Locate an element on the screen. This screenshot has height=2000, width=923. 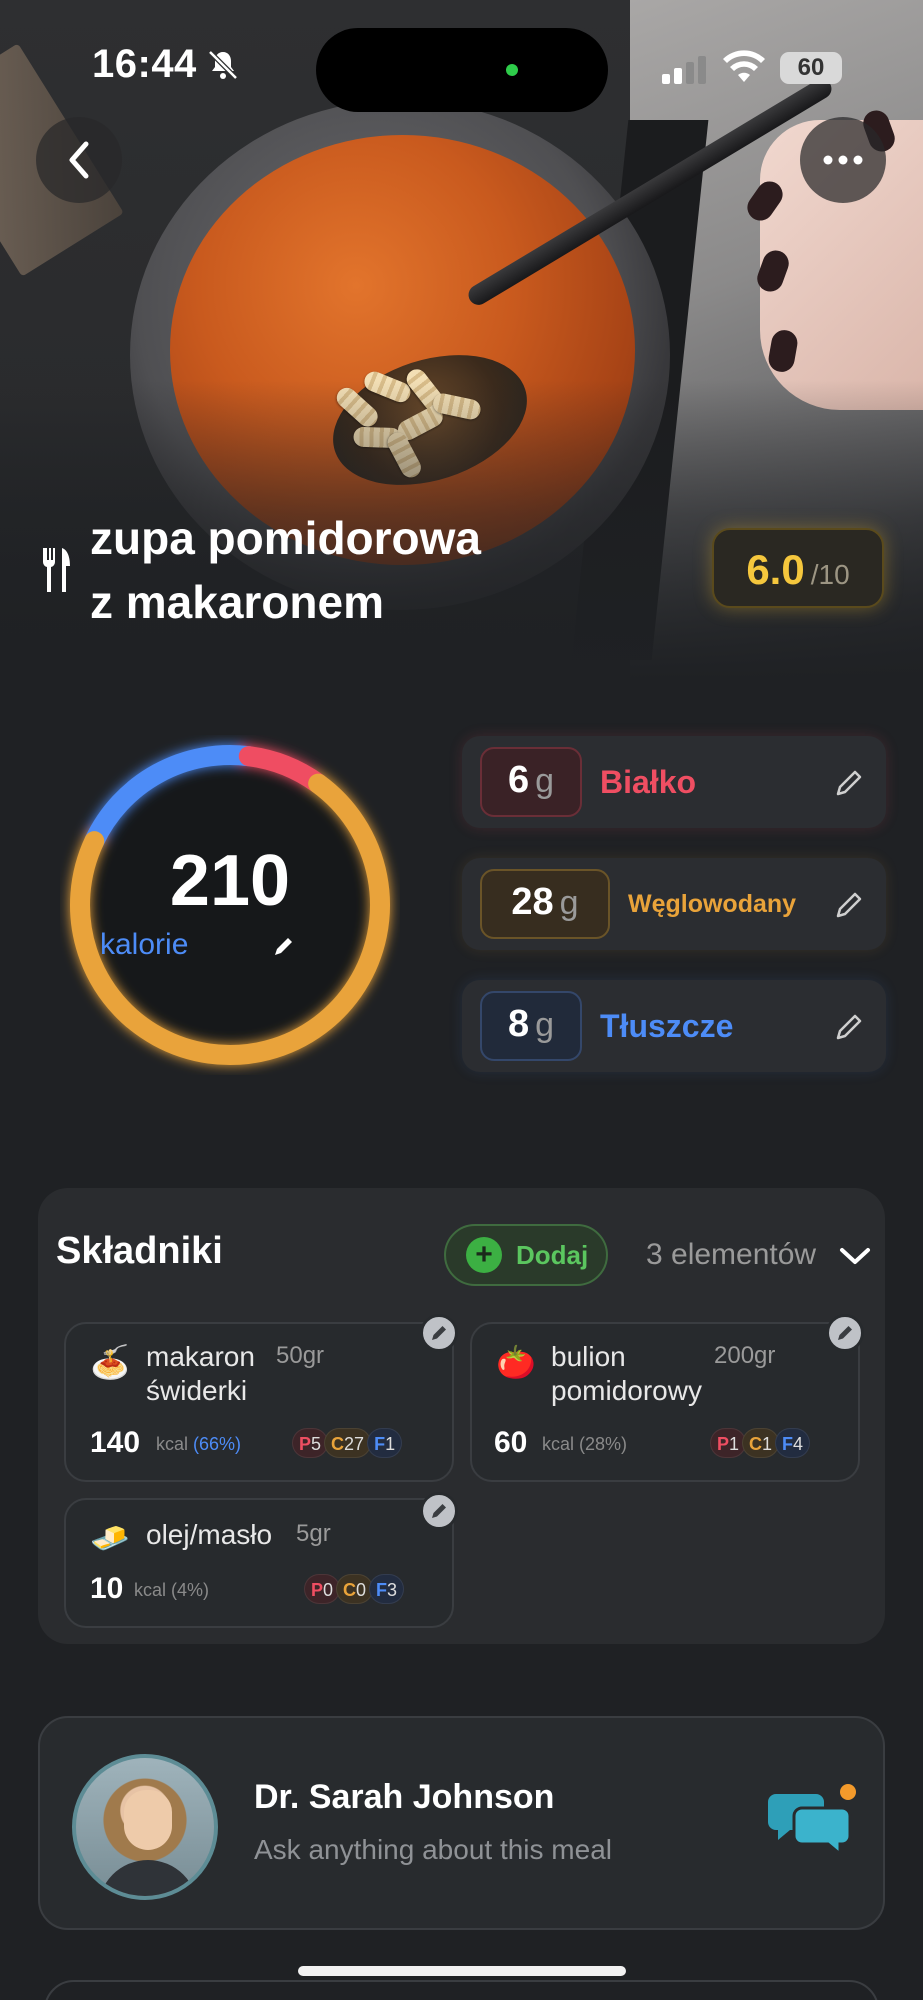
carbs-chip: C0 is located at coordinates (355, 1589).